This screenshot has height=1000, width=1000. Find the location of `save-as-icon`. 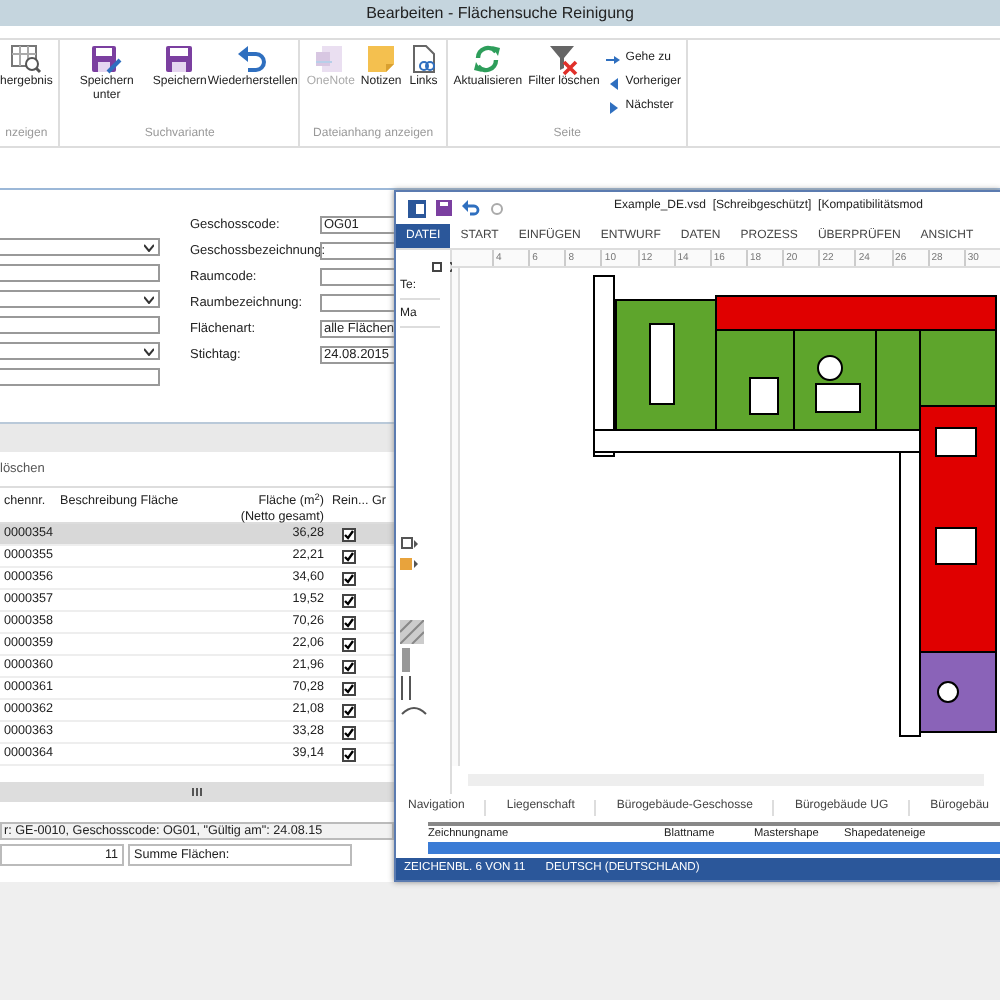

save-as-icon is located at coordinates (106, 60).